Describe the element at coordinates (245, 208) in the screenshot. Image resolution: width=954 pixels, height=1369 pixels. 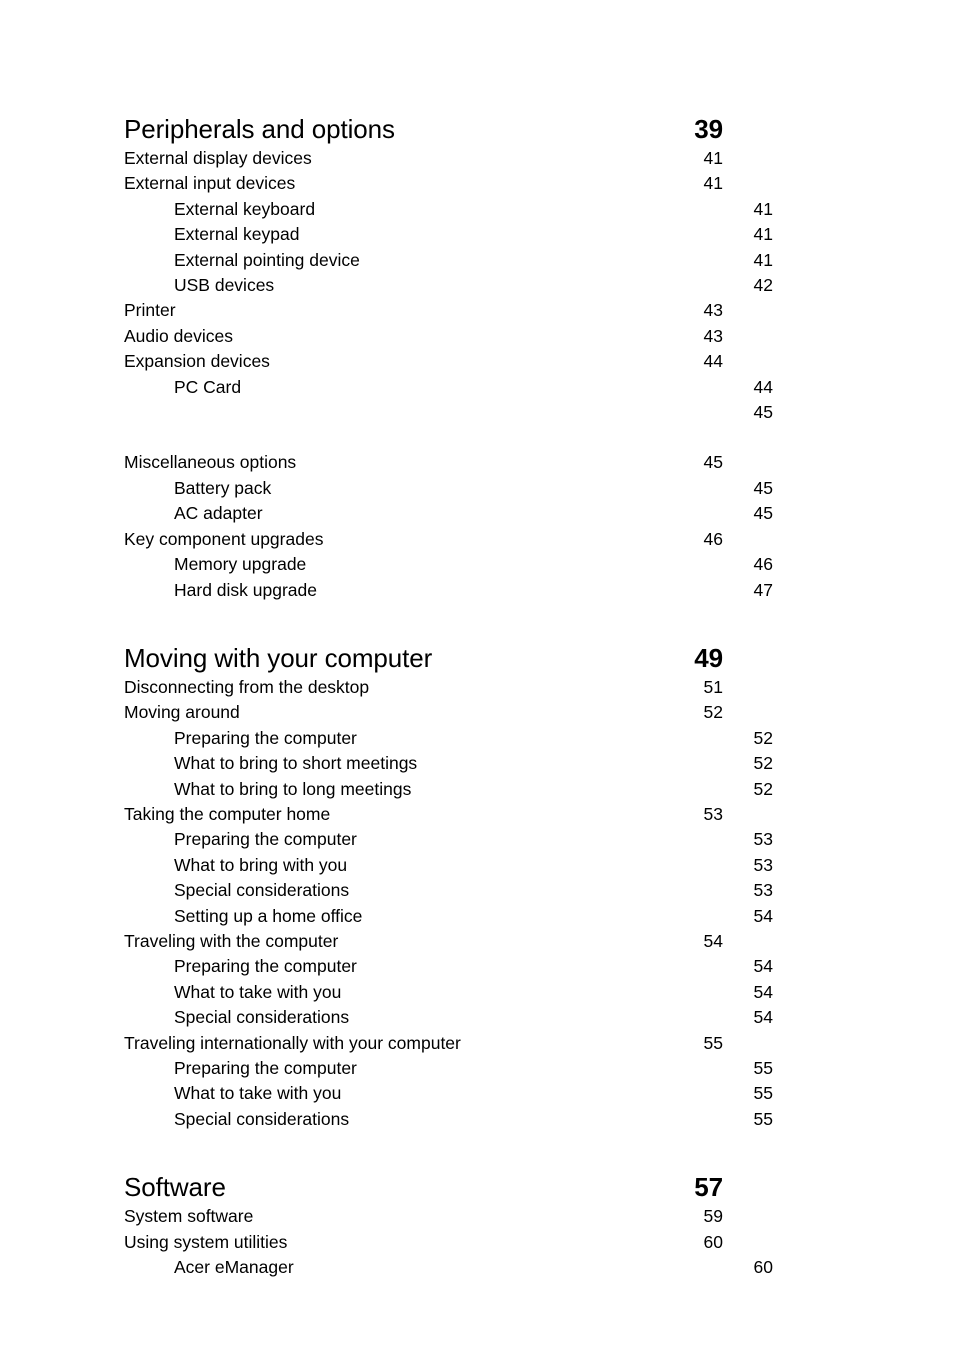
I see `toc-entry-label: External keyboard` at that location.